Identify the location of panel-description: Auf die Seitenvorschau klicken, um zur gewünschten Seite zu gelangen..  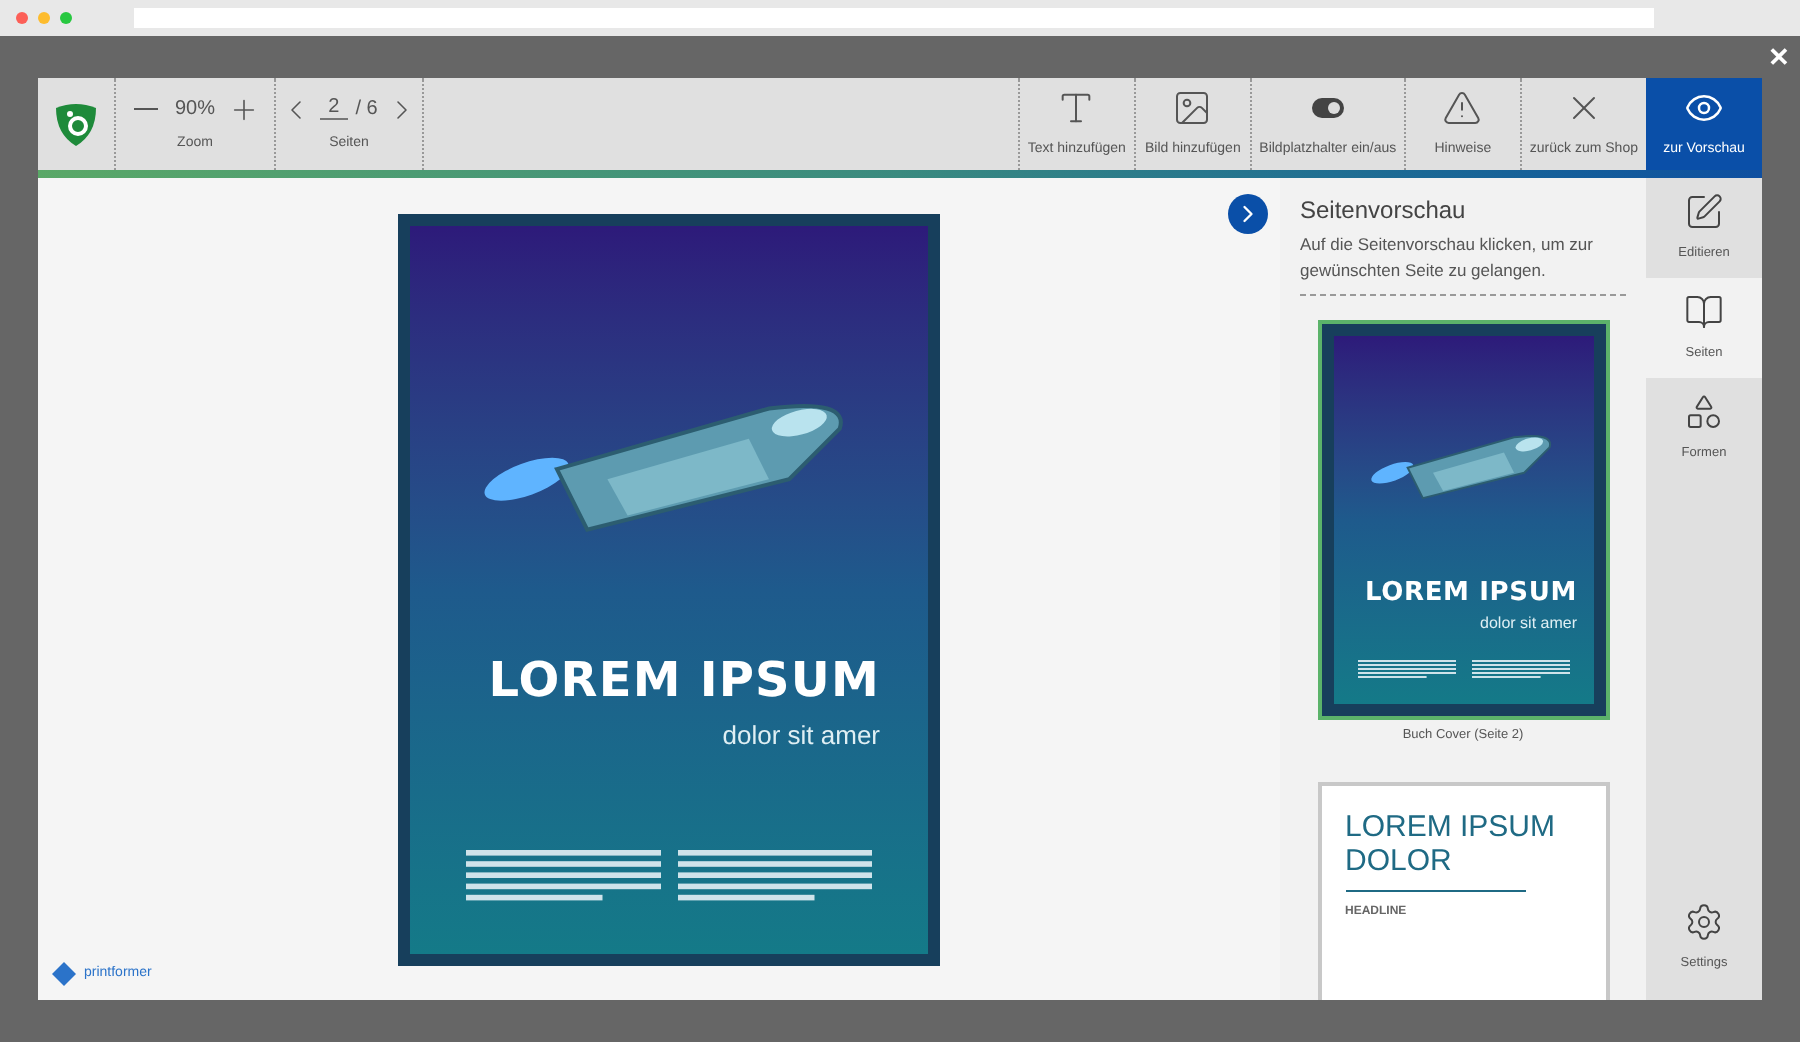
(1447, 258).